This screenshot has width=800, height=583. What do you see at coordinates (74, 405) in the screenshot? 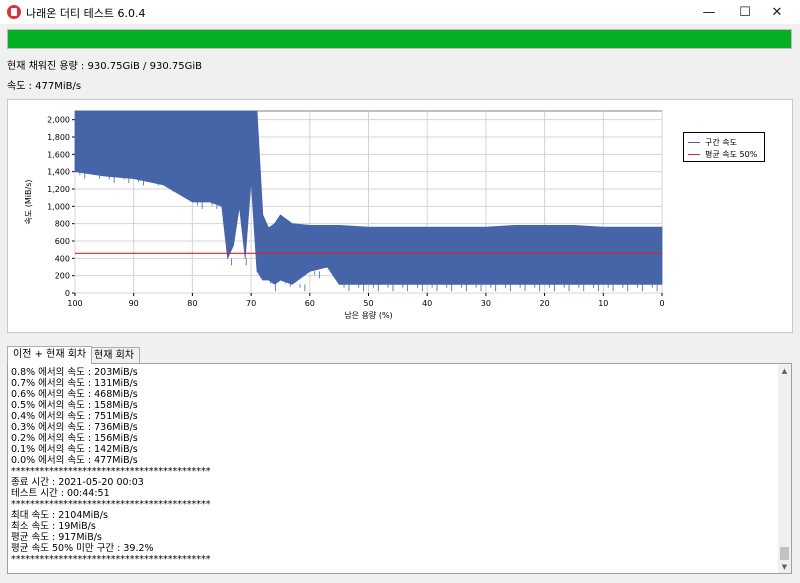
I see `log-line: 0.5% 에서의 속도 : 158MiB/s` at bounding box center [74, 405].